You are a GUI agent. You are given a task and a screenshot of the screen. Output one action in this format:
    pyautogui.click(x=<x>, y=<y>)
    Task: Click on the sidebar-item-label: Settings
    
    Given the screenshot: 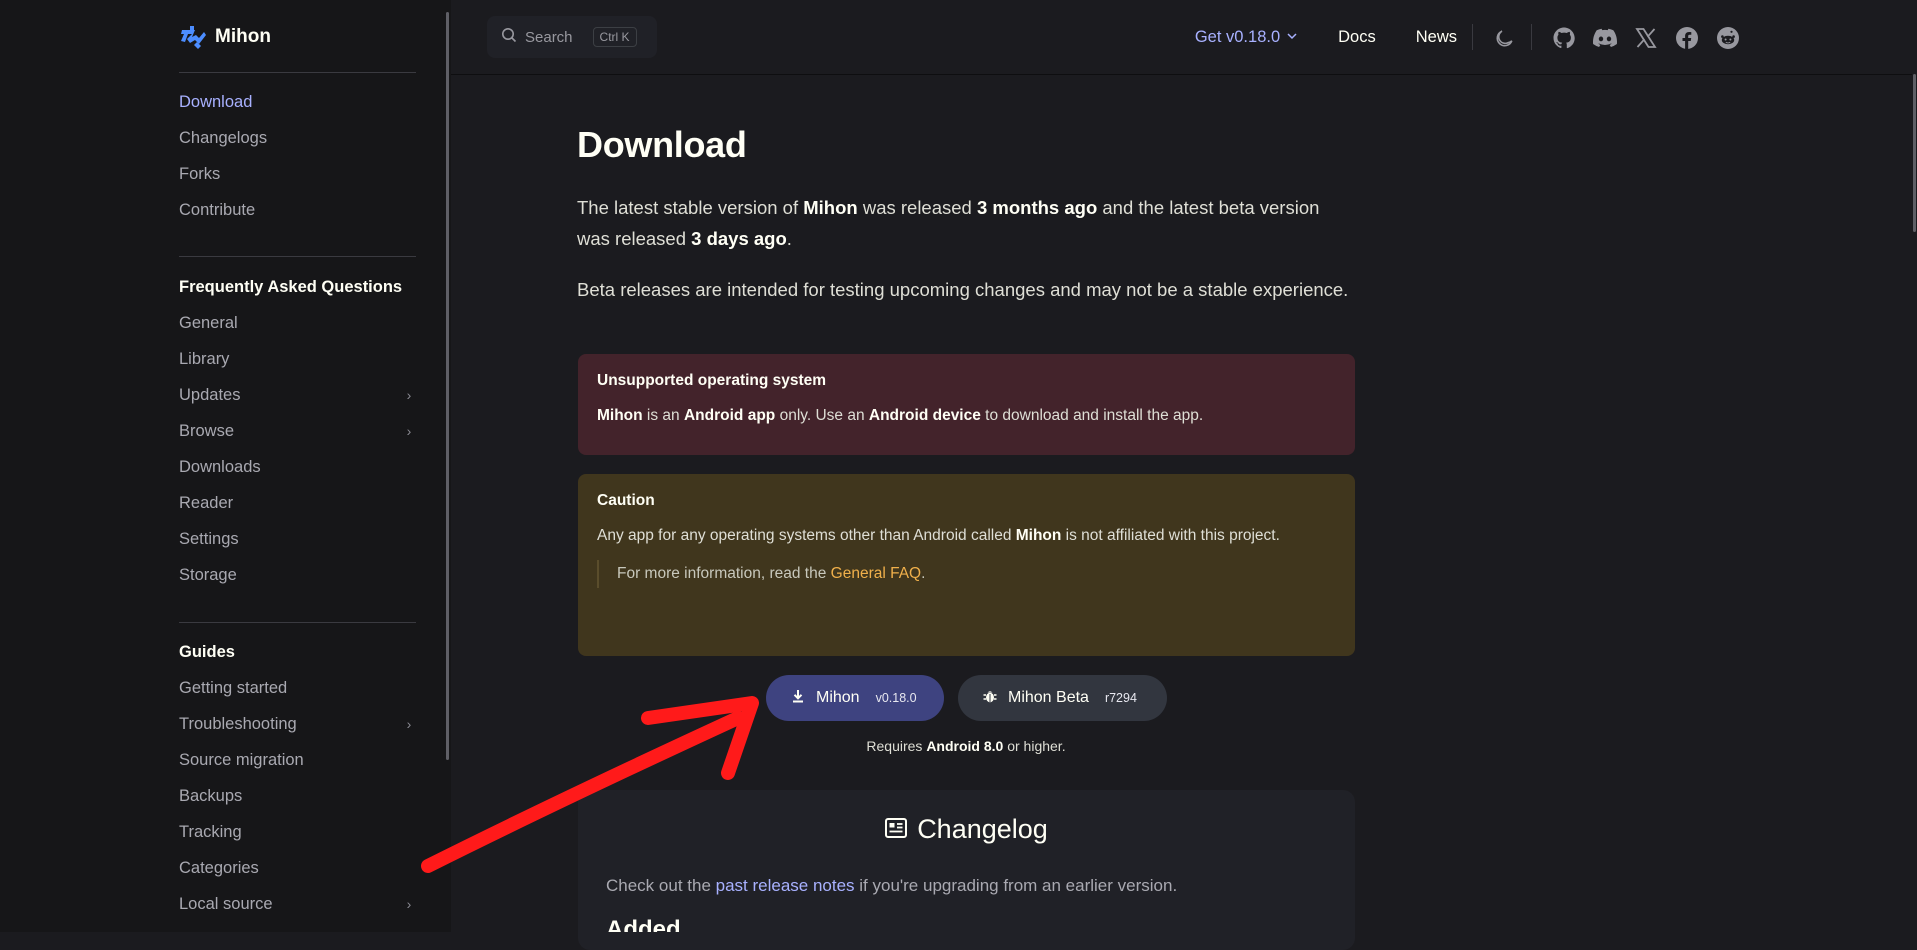 What is the action you would take?
    pyautogui.click(x=209, y=538)
    